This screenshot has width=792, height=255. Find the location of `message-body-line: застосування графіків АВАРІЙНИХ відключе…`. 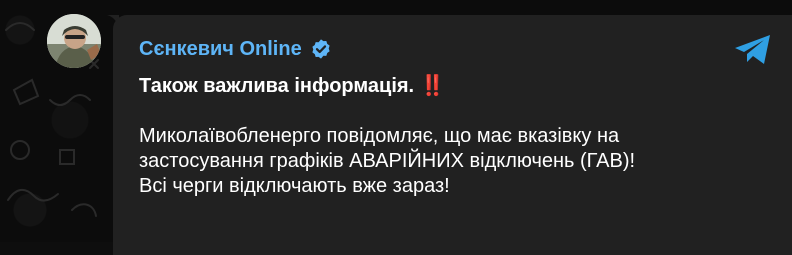

message-body-line: застосування графіків АВАРІЙНИХ відключе… is located at coordinates (387, 161).